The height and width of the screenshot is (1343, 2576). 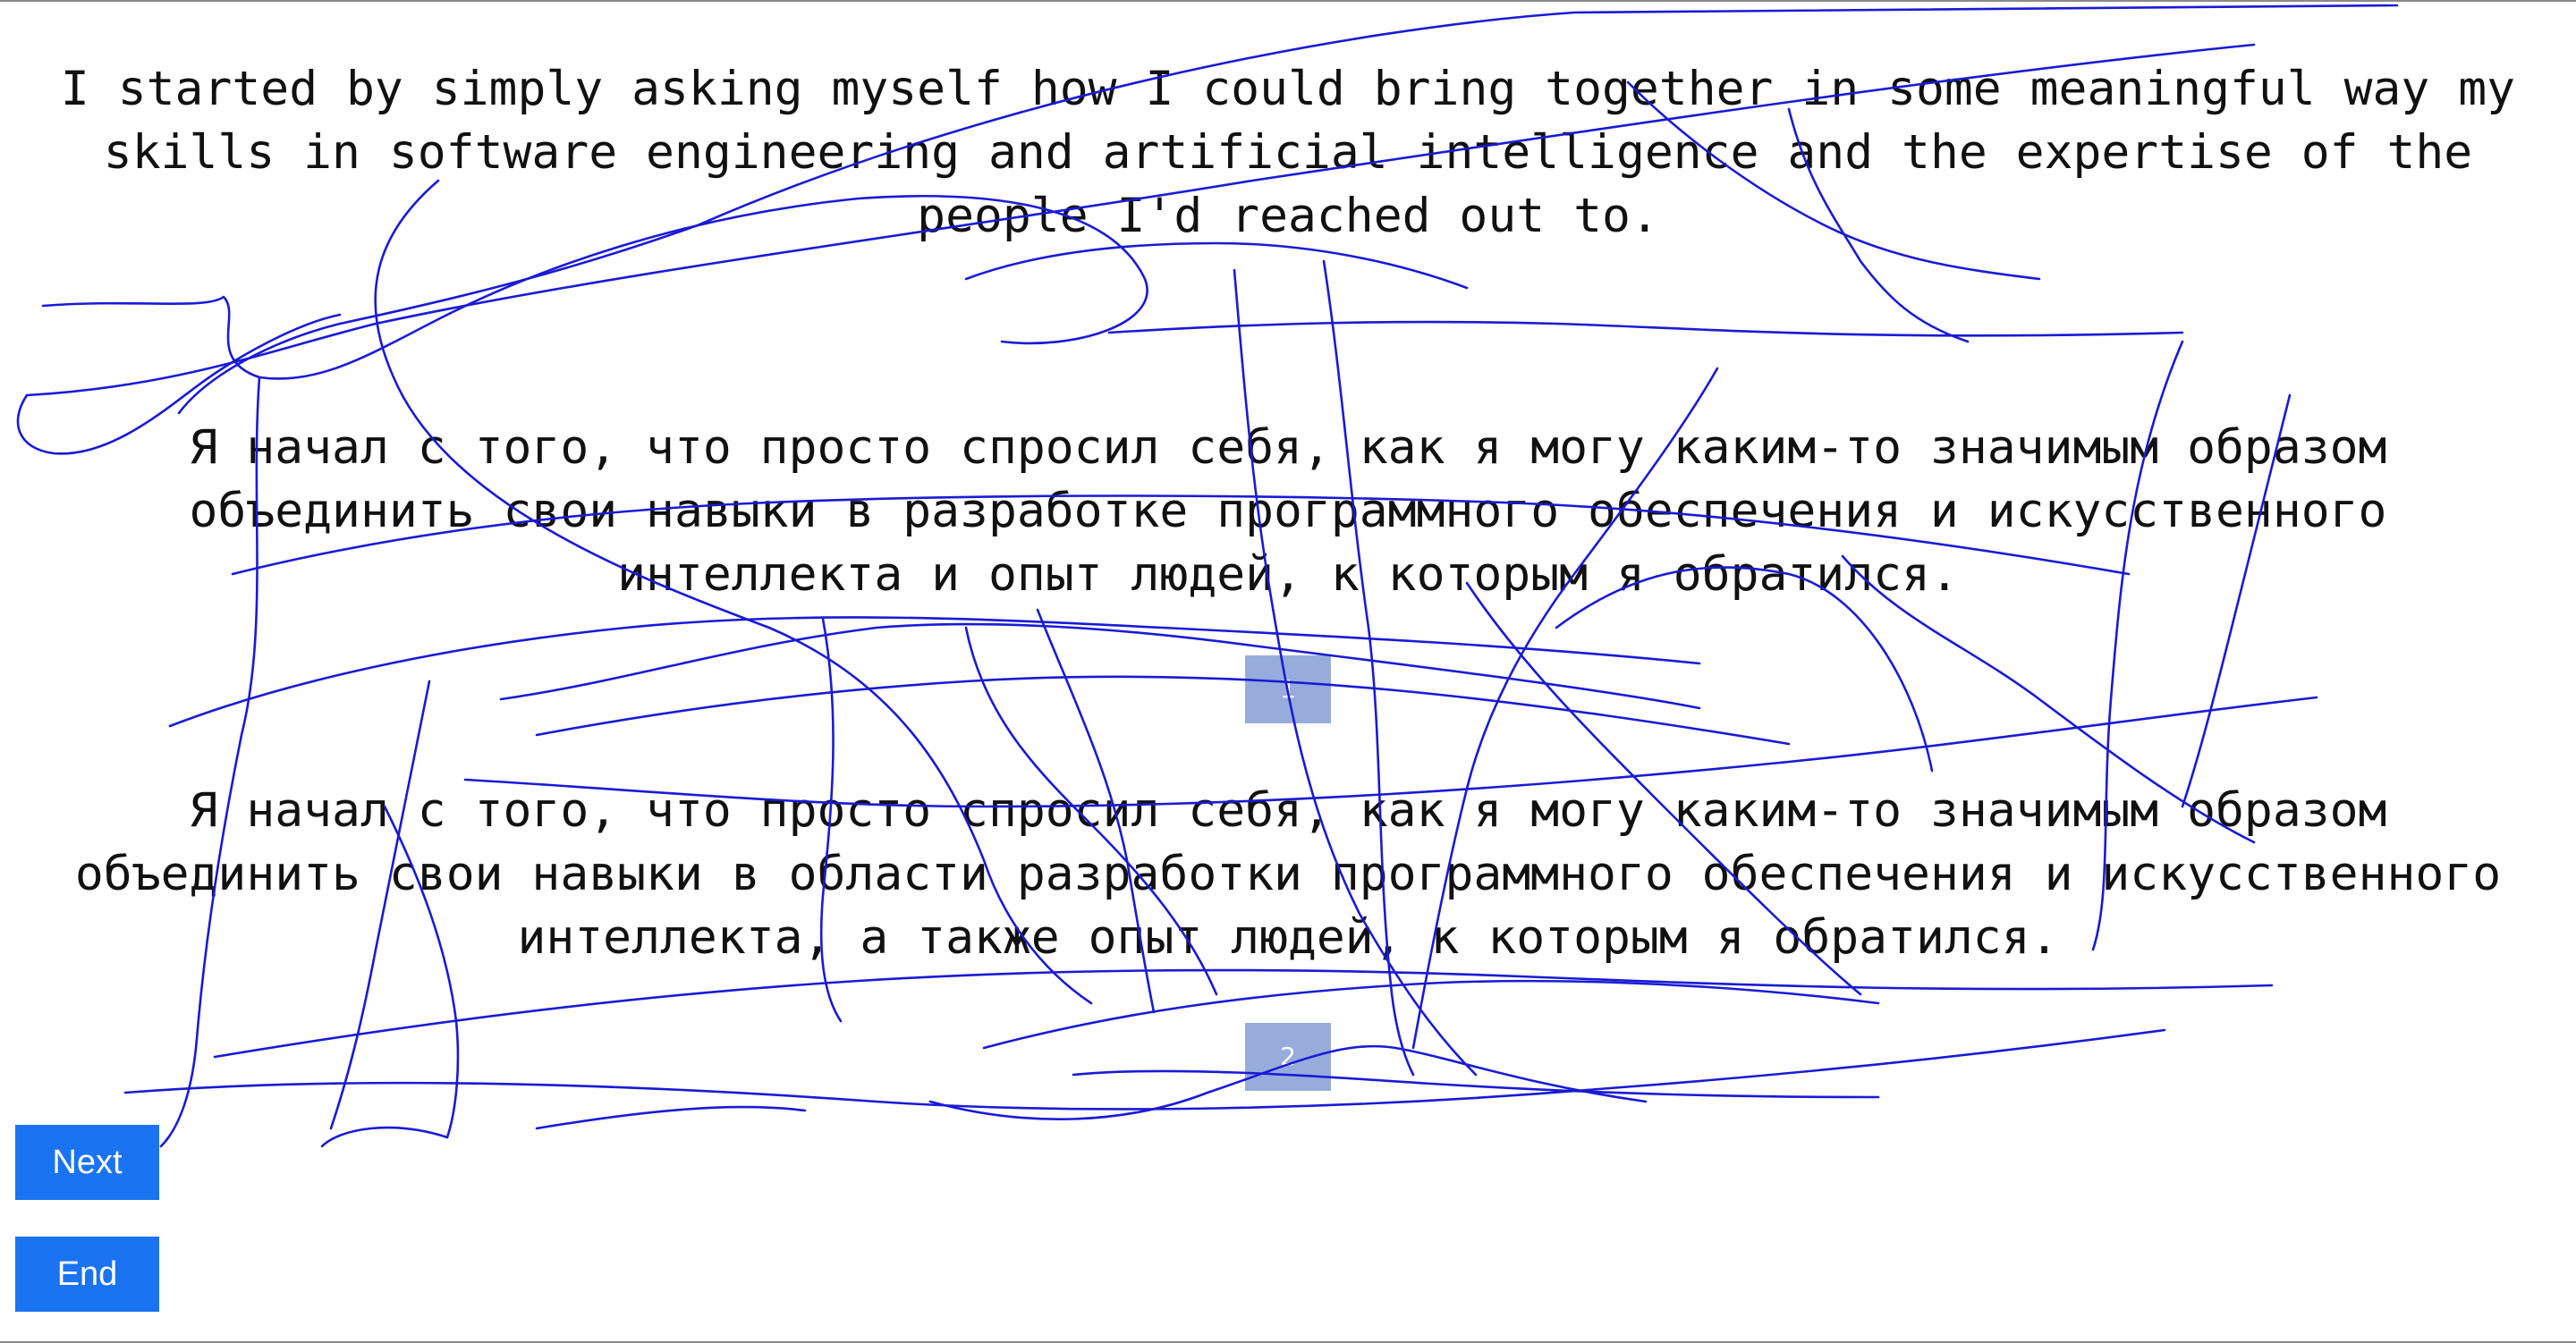 What do you see at coordinates (87, 1162) in the screenshot?
I see `next-button: Next` at bounding box center [87, 1162].